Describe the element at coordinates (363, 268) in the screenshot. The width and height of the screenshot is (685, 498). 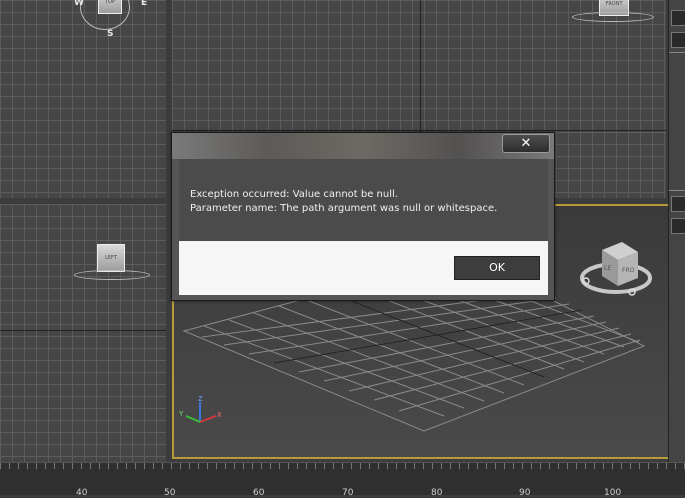
I see `dialog-footer: OK` at that location.